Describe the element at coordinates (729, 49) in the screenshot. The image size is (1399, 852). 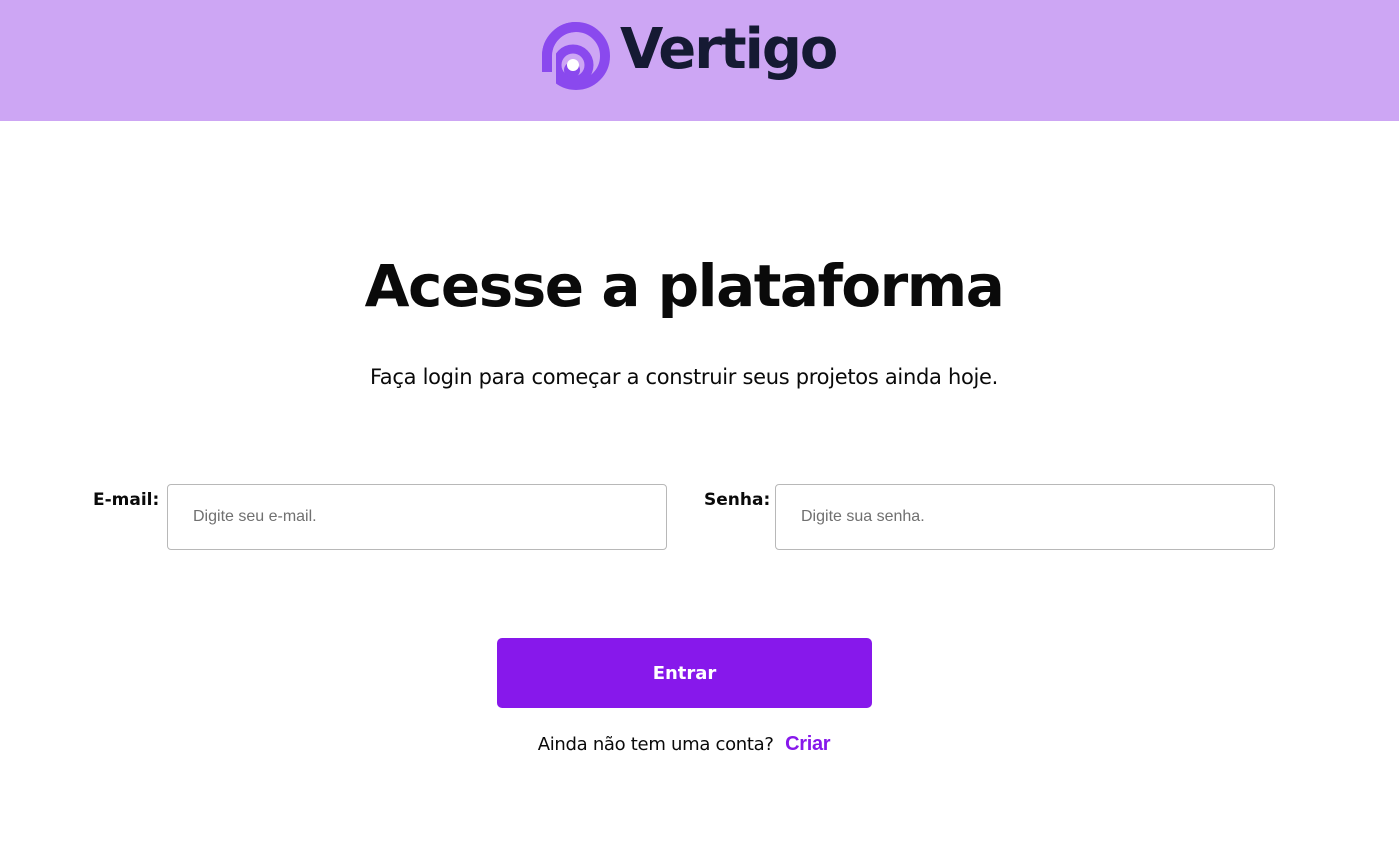
I see `logo-text: Vertigo` at that location.